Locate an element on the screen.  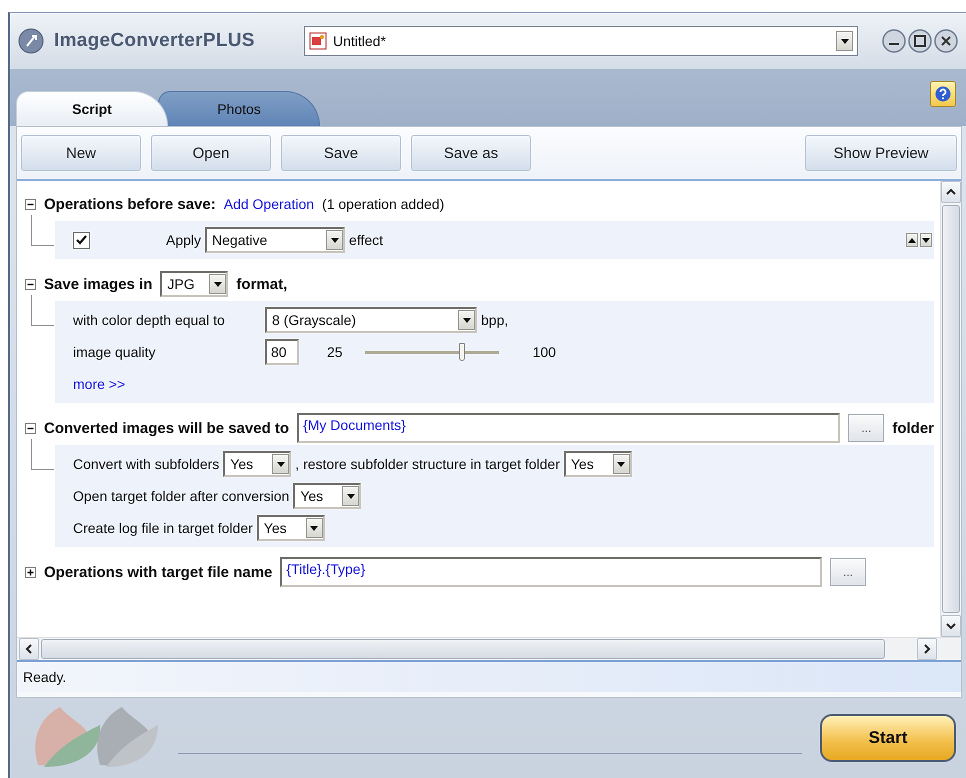
start-button: Start is located at coordinates (888, 738).